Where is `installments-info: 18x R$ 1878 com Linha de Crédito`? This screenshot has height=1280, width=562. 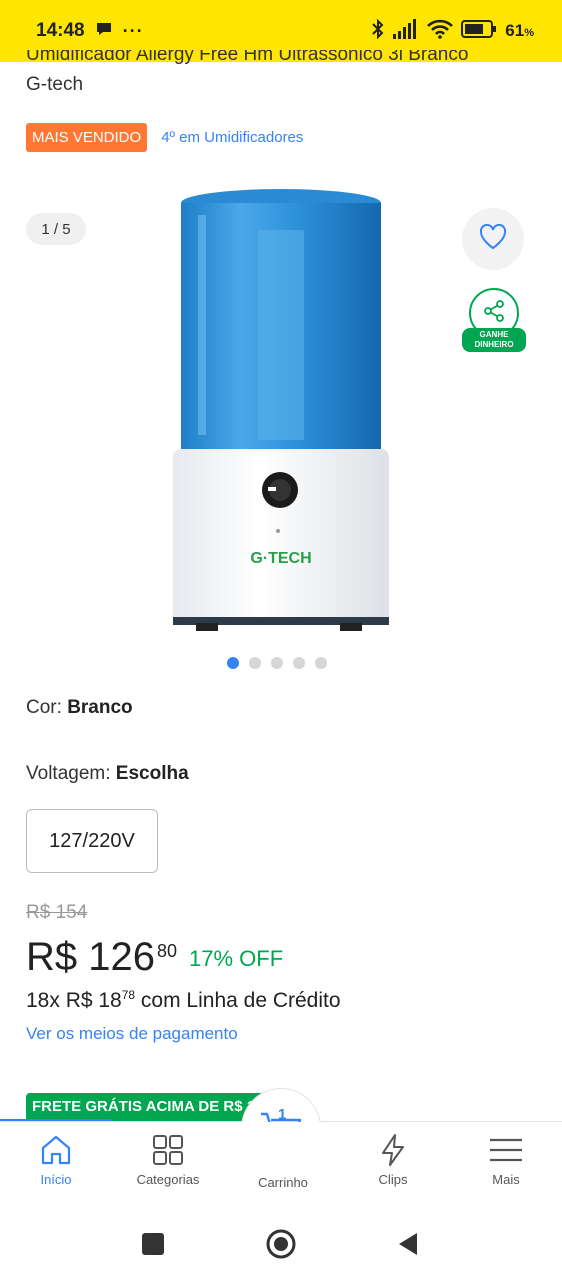
installments-info: 18x R$ 1878 com Linha de Crédito is located at coordinates (183, 1000).